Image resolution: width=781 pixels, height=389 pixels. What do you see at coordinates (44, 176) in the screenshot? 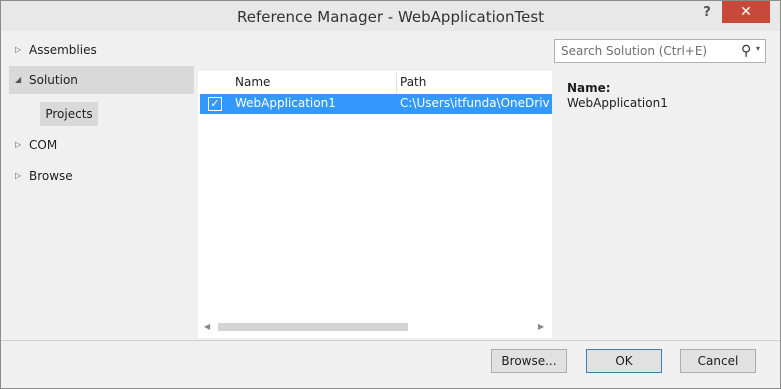
I see `nav-item-browse: ▷ Browse` at bounding box center [44, 176].